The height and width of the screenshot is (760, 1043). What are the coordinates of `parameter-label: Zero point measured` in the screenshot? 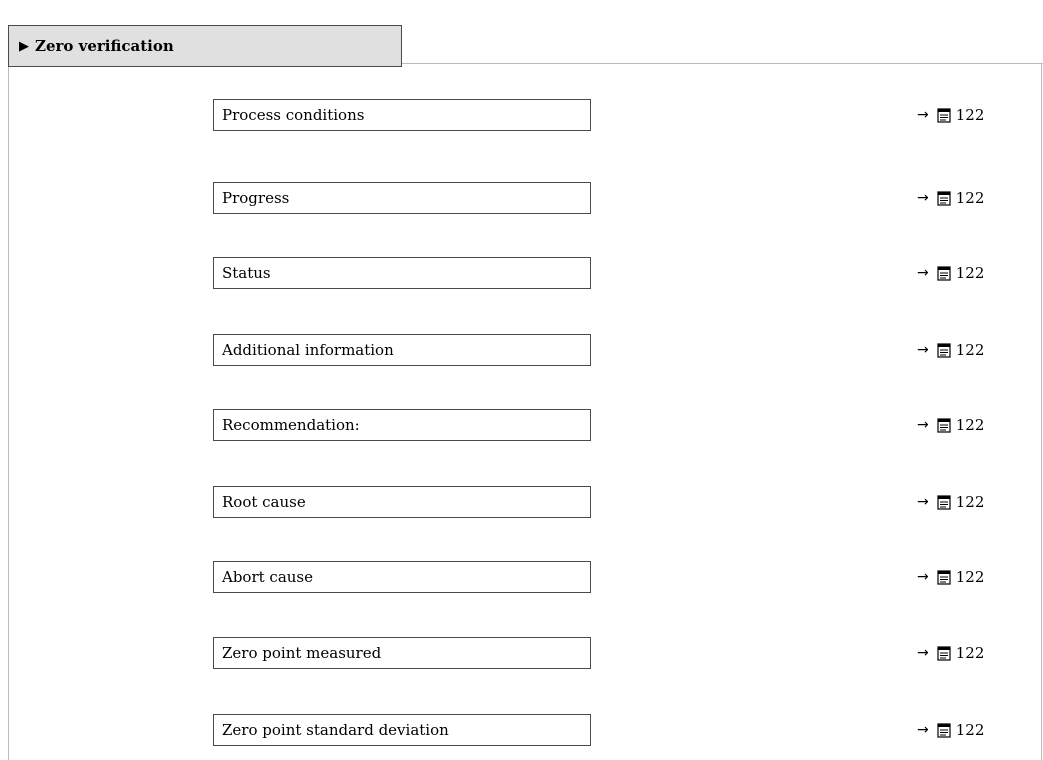 It's located at (302, 653).